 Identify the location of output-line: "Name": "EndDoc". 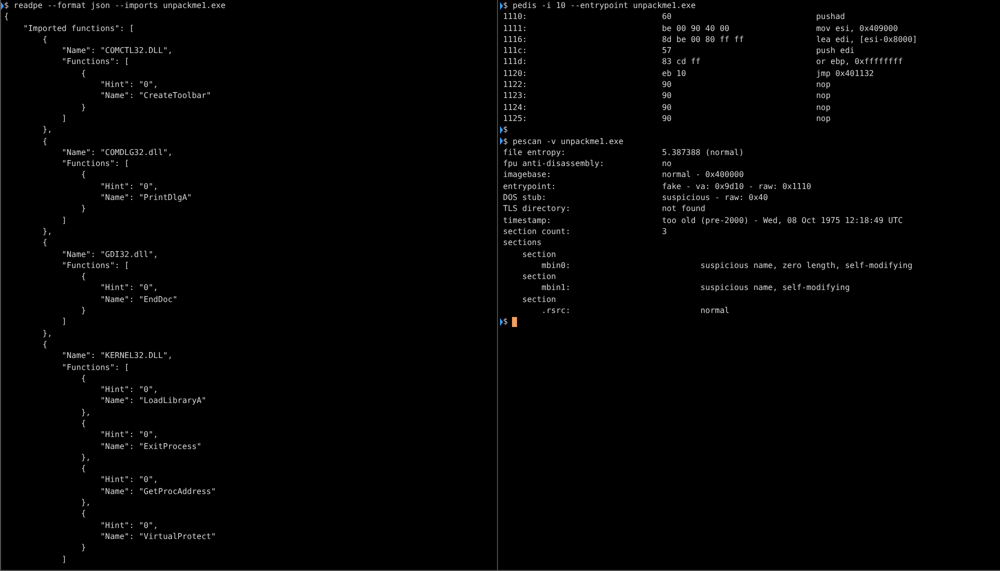
(138, 300).